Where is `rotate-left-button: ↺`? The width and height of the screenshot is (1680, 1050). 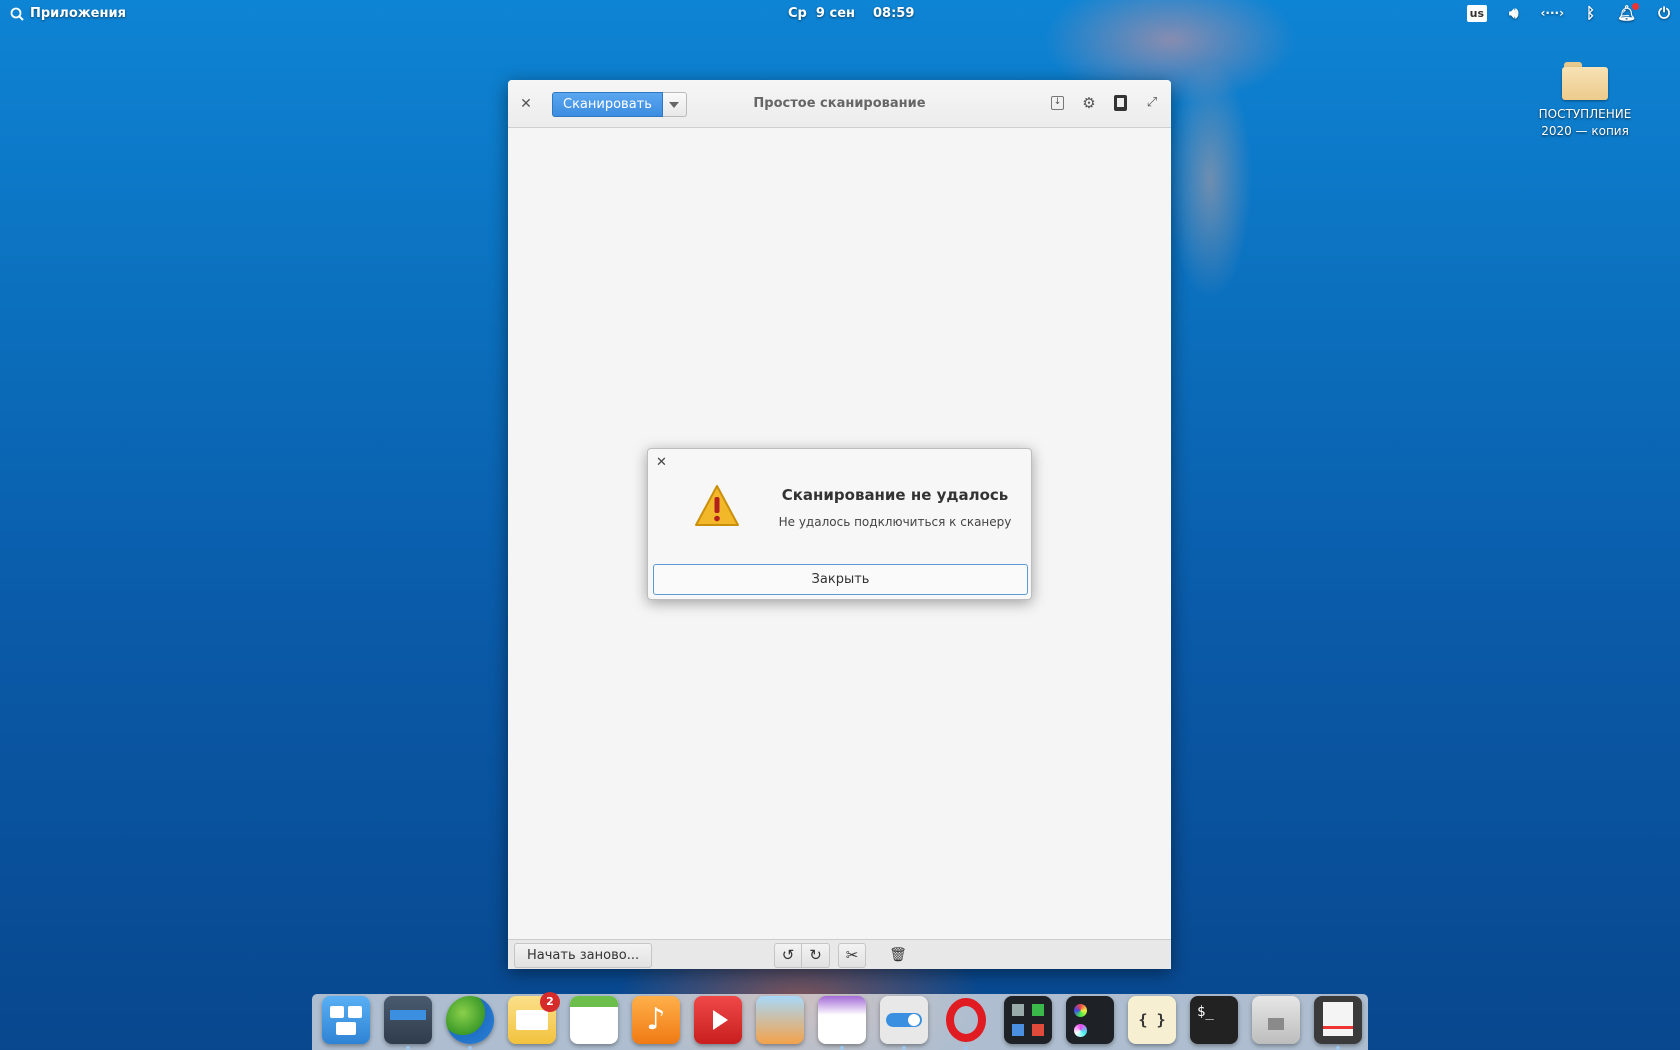 rotate-left-button: ↺ is located at coordinates (788, 955).